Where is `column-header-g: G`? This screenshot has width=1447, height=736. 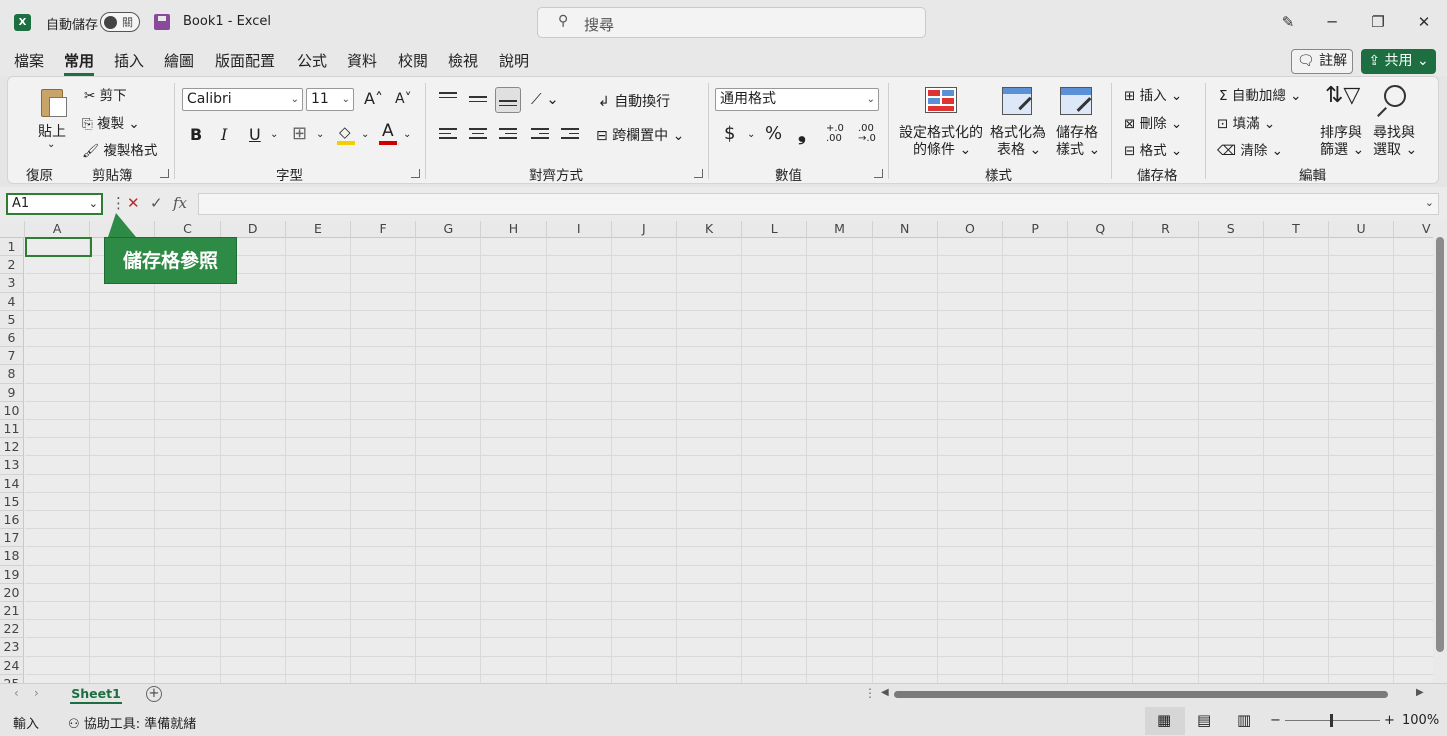
column-header-g: G is located at coordinates (449, 229).